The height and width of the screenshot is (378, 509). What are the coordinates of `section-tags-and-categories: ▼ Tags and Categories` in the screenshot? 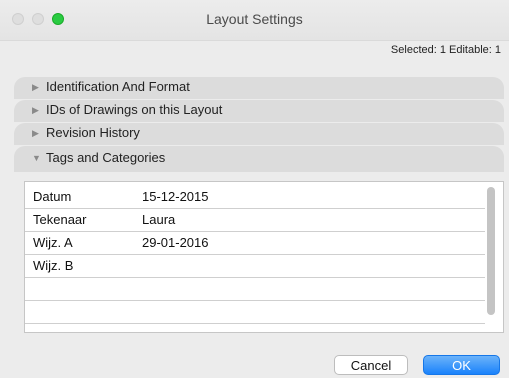 It's located at (259, 159).